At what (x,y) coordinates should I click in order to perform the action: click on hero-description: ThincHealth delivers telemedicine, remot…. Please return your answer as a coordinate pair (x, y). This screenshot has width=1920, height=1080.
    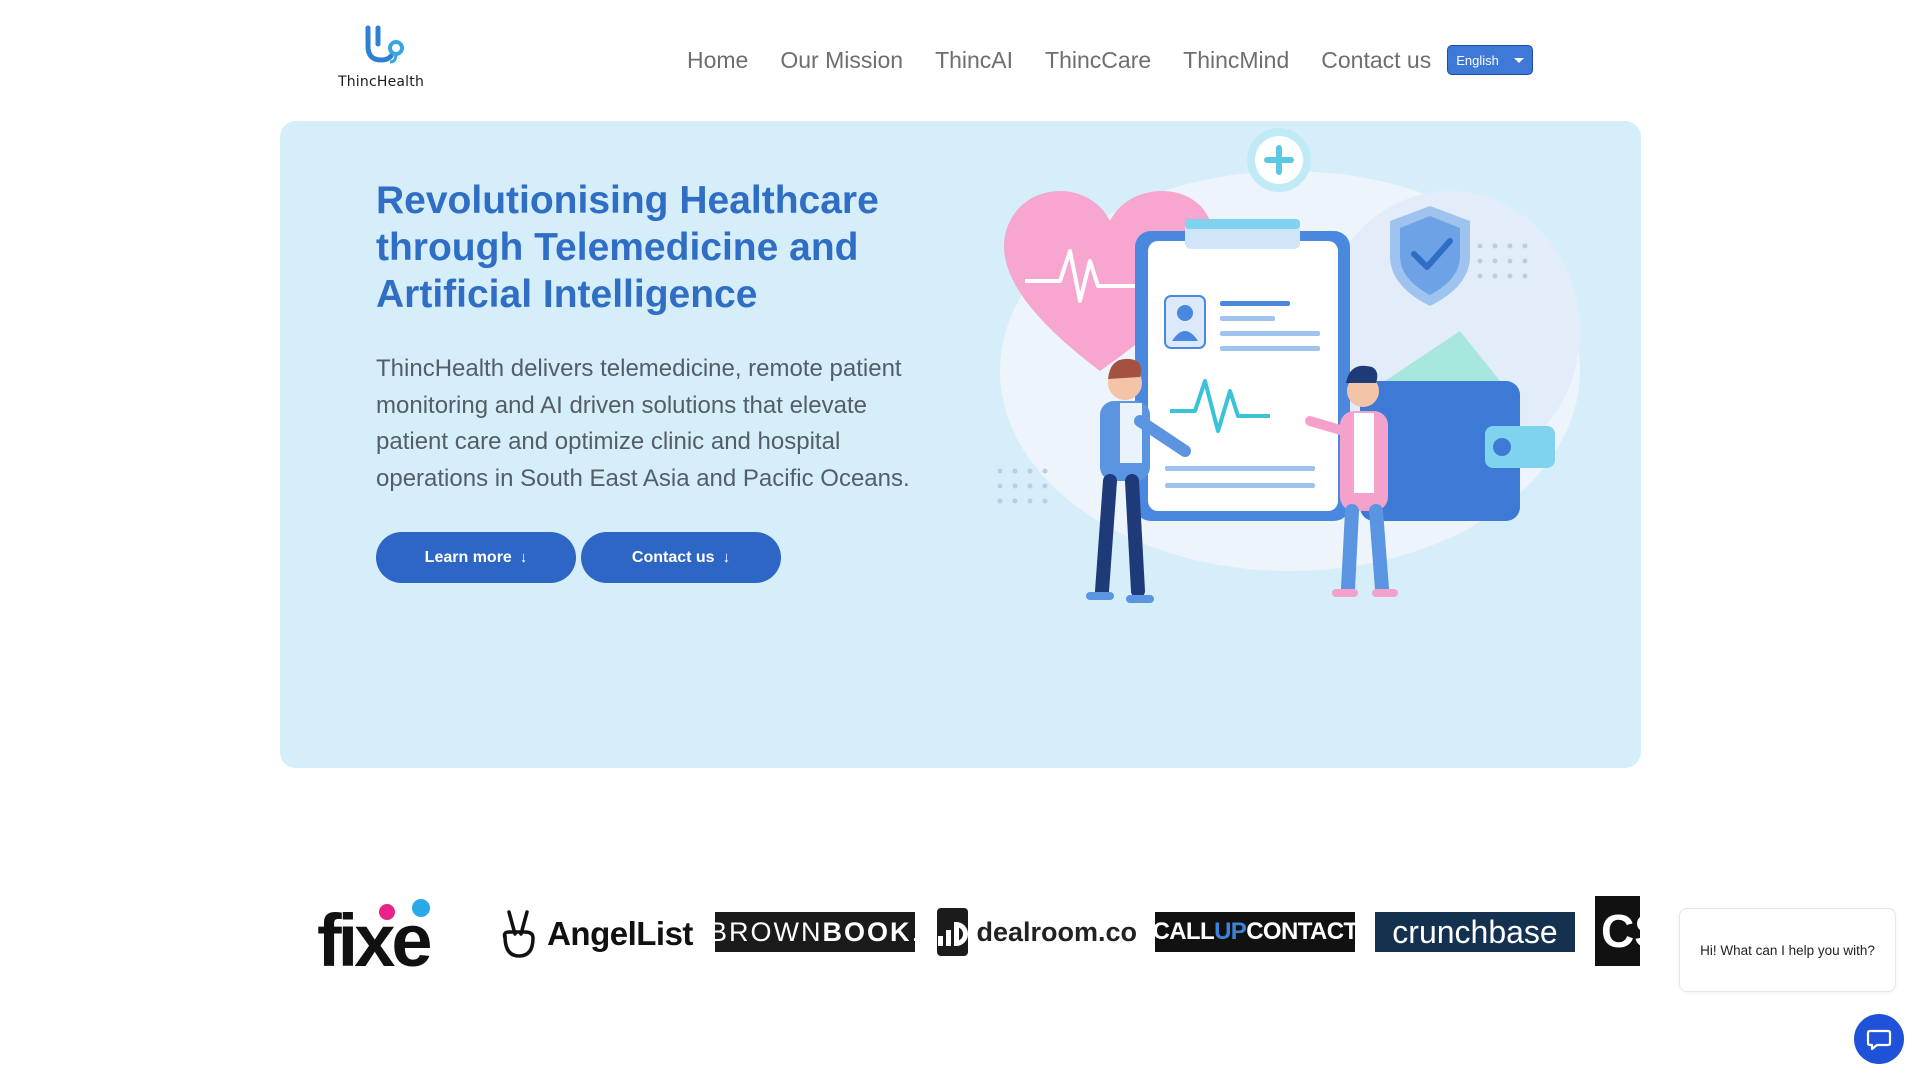
    Looking at the image, I should click on (643, 423).